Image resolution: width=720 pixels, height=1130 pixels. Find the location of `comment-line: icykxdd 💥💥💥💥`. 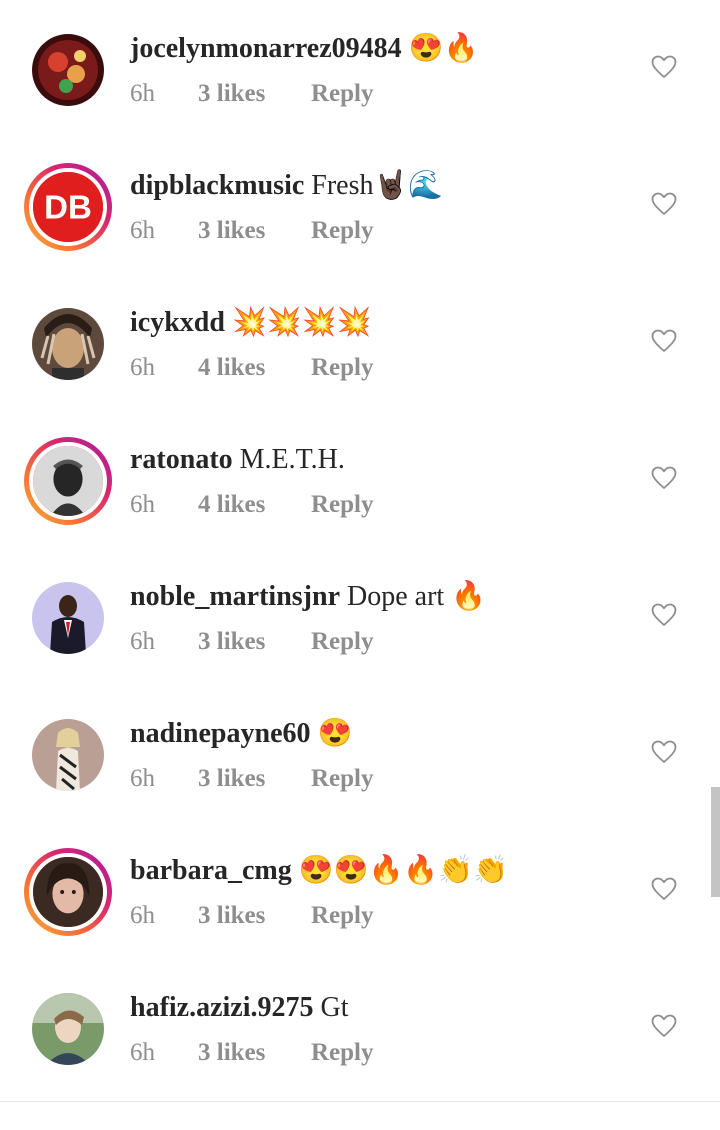

comment-line: icykxdd 💥💥💥💥 is located at coordinates (380, 323).